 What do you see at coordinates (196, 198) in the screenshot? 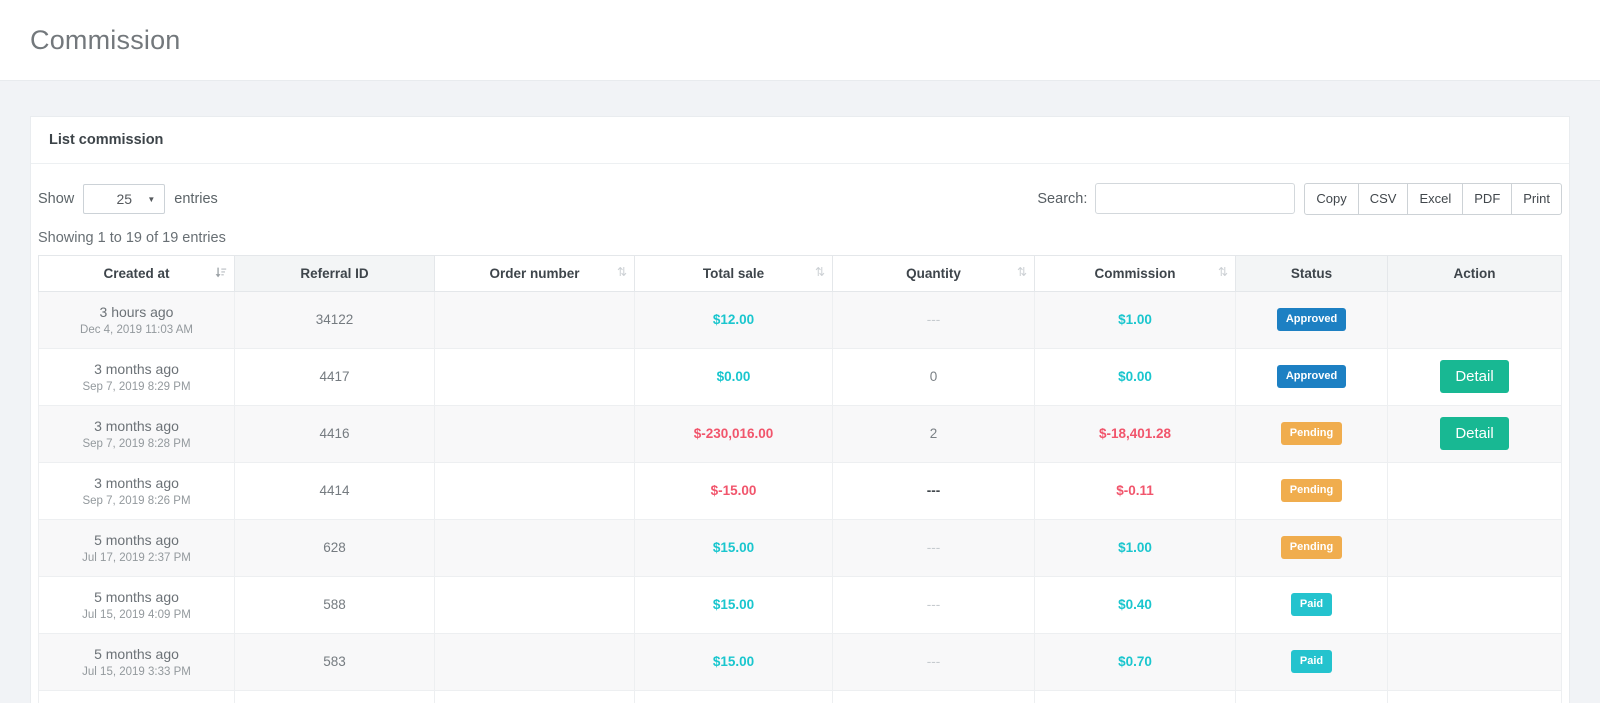
I see `entries-label: entries` at bounding box center [196, 198].